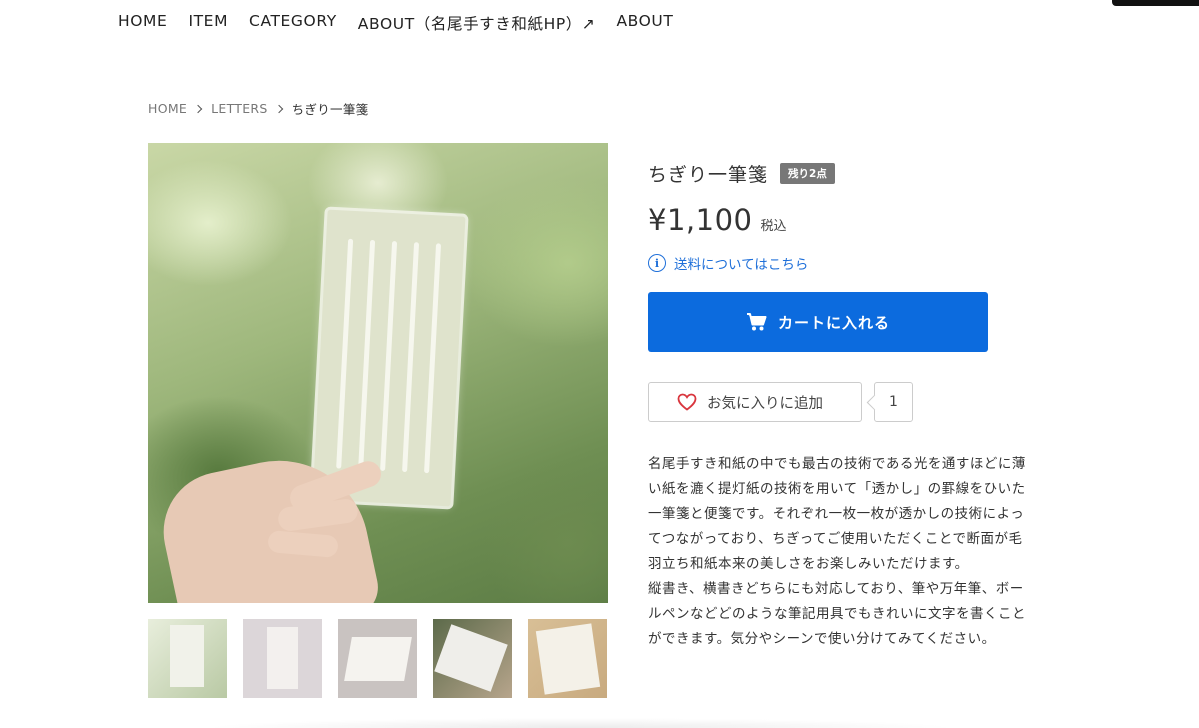 The width and height of the screenshot is (1199, 728). What do you see at coordinates (208, 23) in the screenshot?
I see `nav-item: ITEM` at bounding box center [208, 23].